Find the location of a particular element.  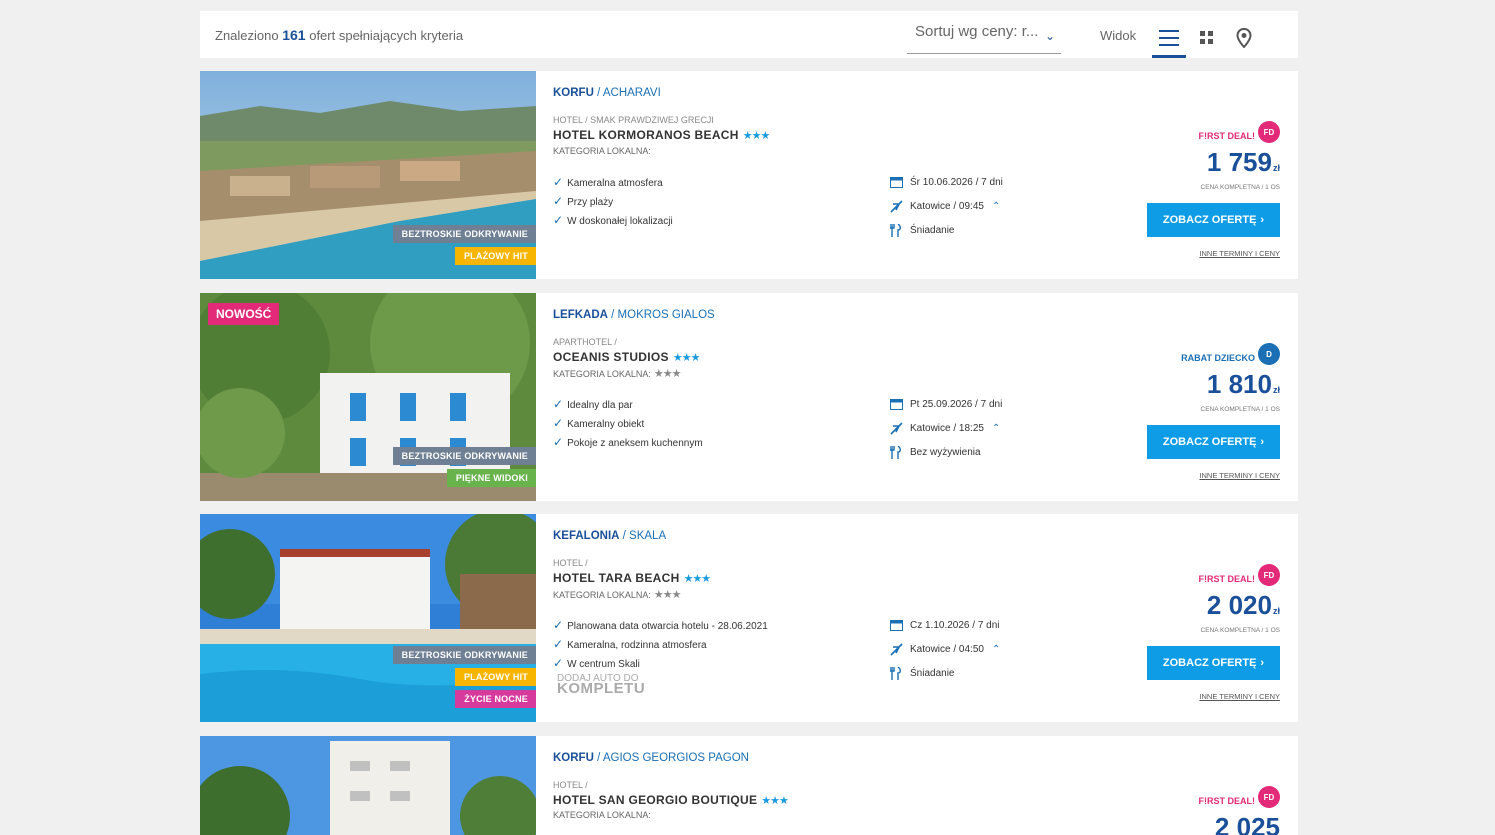

hotel-name: HOTEL KORMORANOS BEACH ★★★ is located at coordinates (661, 135).